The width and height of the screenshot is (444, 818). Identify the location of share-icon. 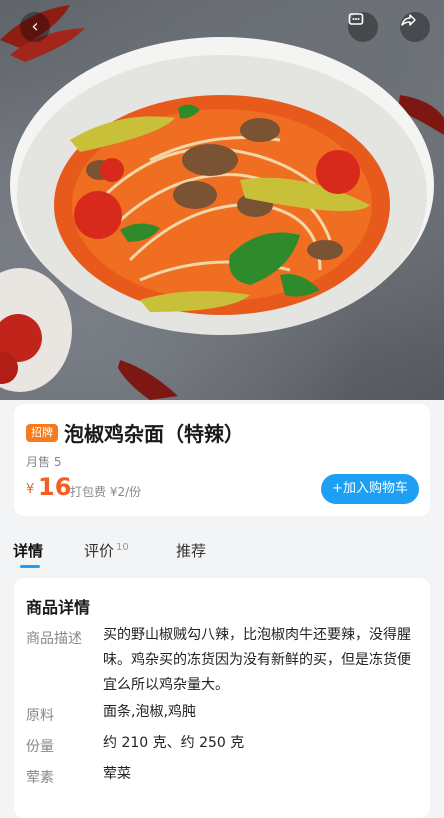
(408, 20).